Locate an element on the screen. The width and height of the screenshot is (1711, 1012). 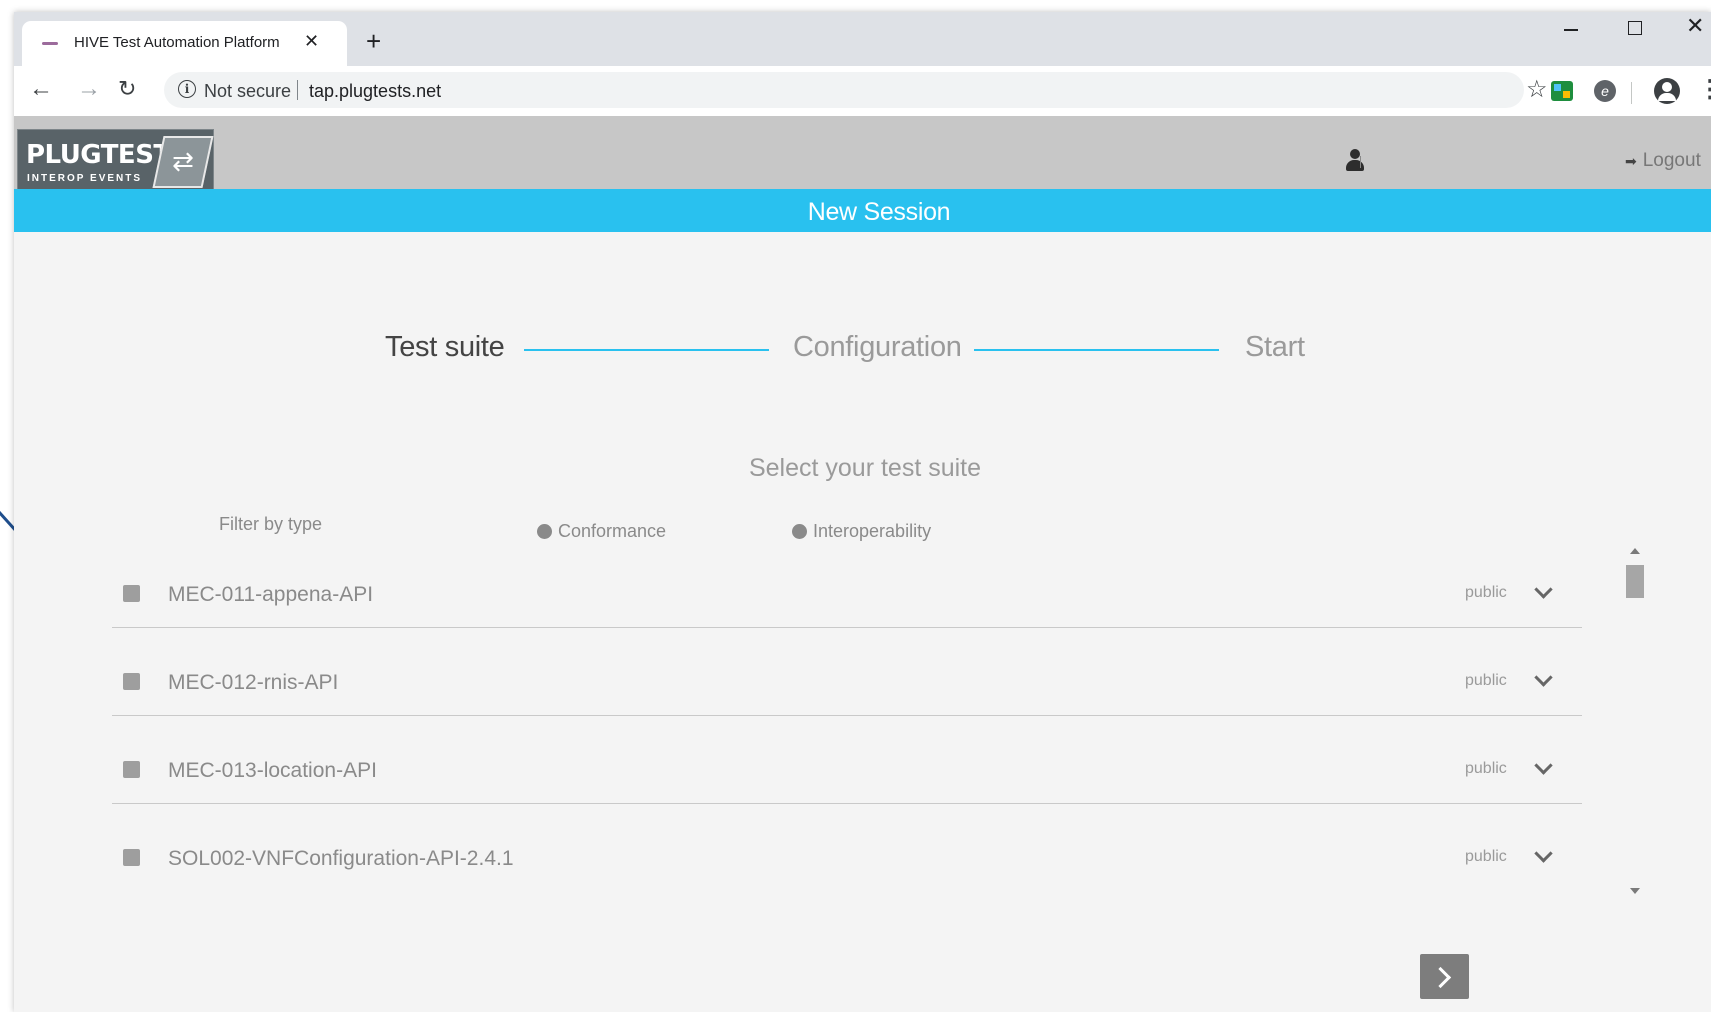
user-icon is located at coordinates (1355, 161).